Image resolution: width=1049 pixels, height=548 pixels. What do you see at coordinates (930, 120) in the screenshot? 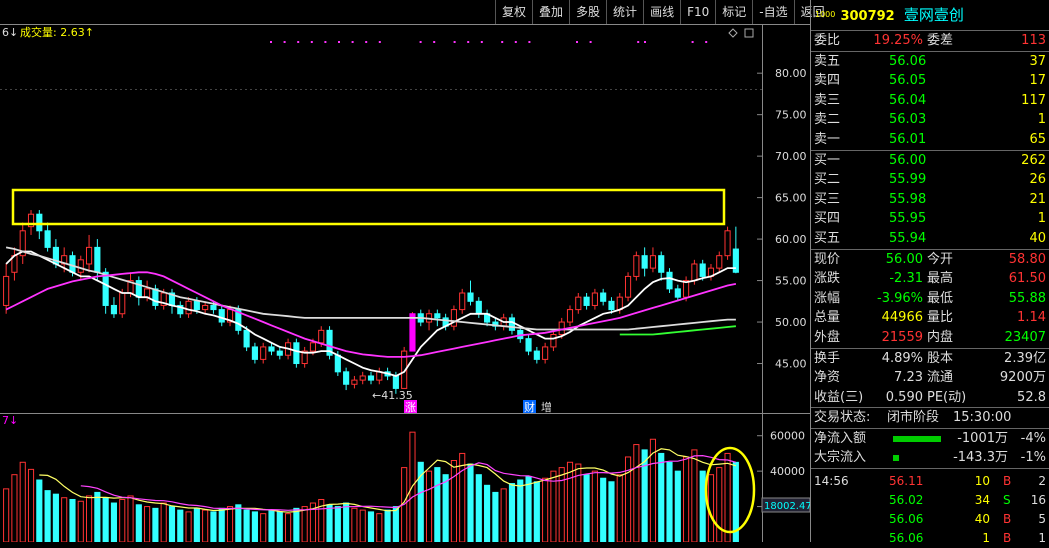
I see `ask-row: 卖二 56.03 1` at bounding box center [930, 120].